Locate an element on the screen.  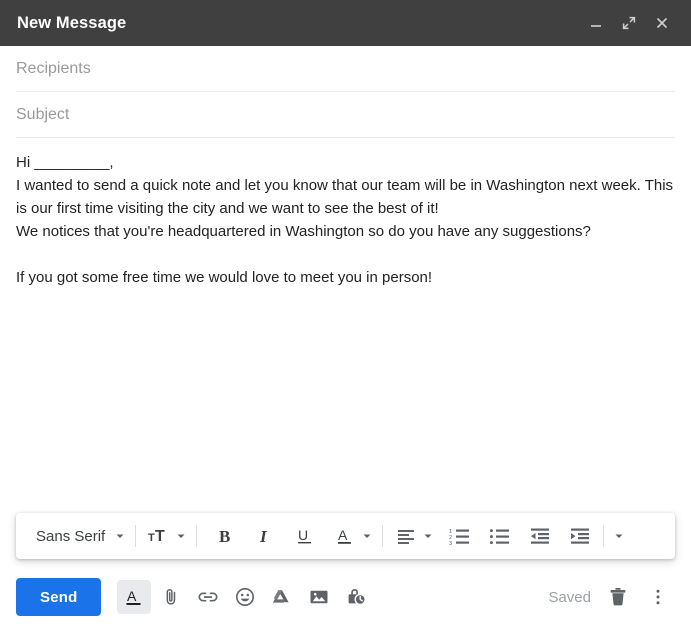
attach-files-button is located at coordinates (171, 597).